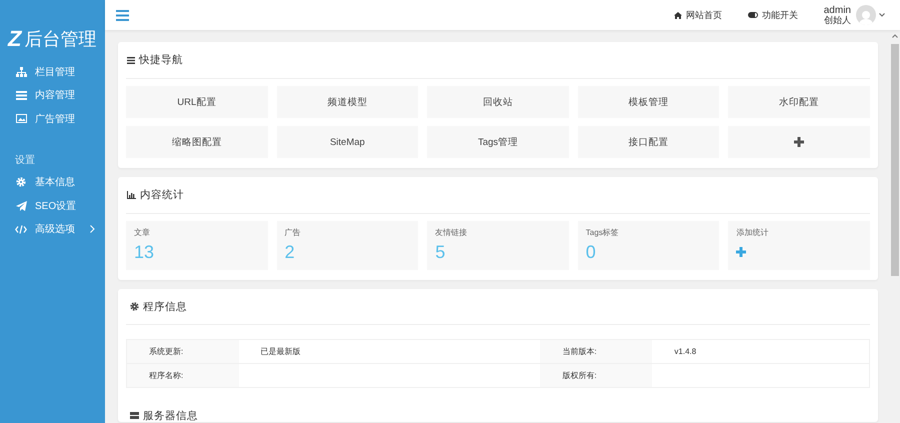 Image resolution: width=900 pixels, height=423 pixels. What do you see at coordinates (161, 60) in the screenshot?
I see `card-title: 快捷导航` at bounding box center [161, 60].